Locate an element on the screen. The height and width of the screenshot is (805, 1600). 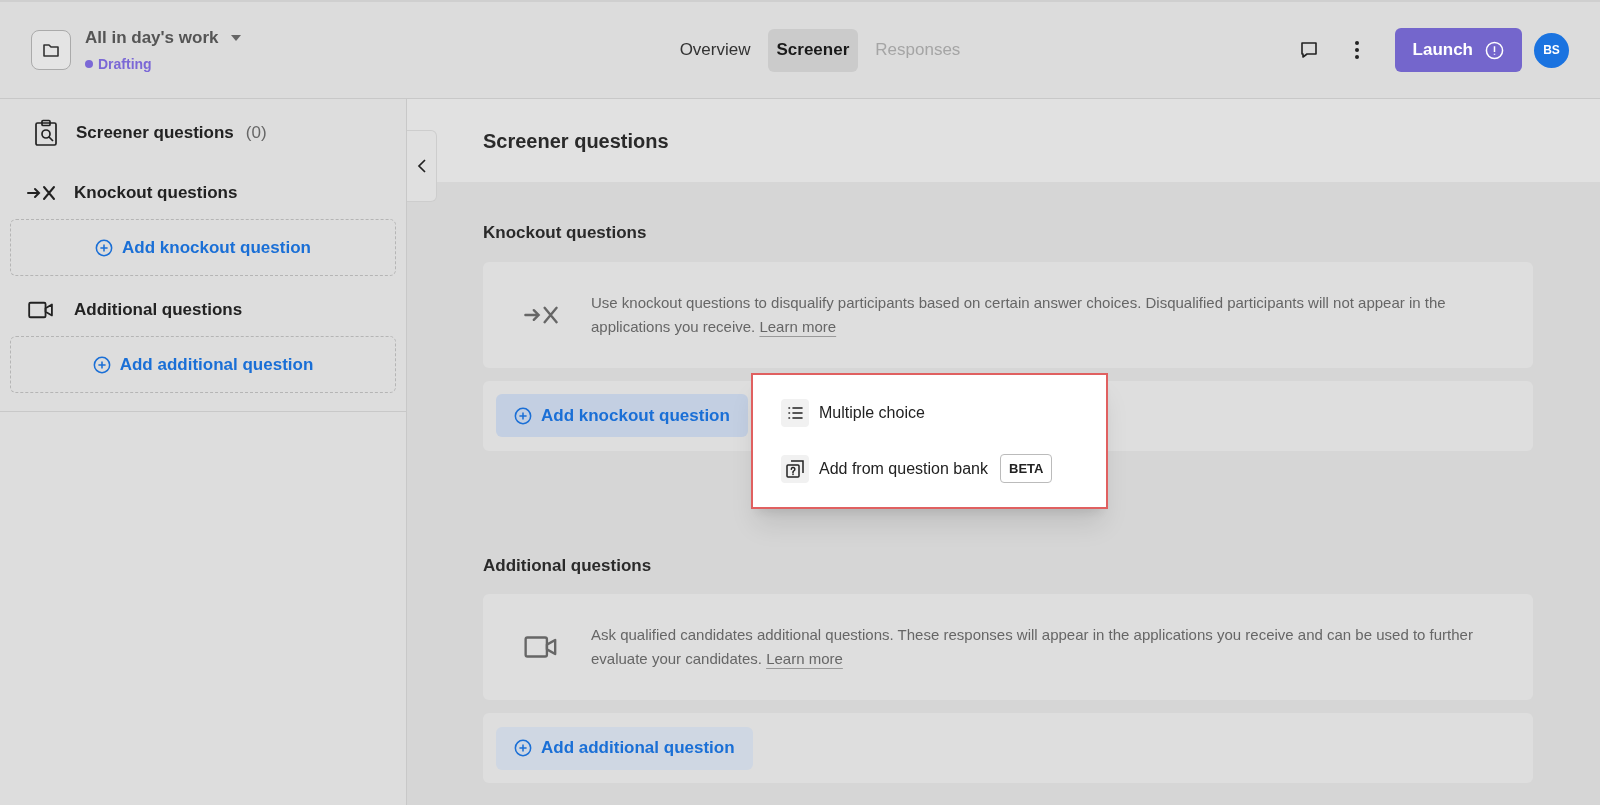
more-icon is located at coordinates (1356, 50).